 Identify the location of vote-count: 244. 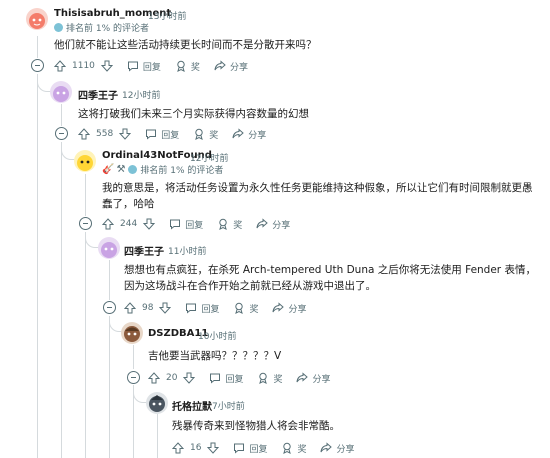
(129, 224).